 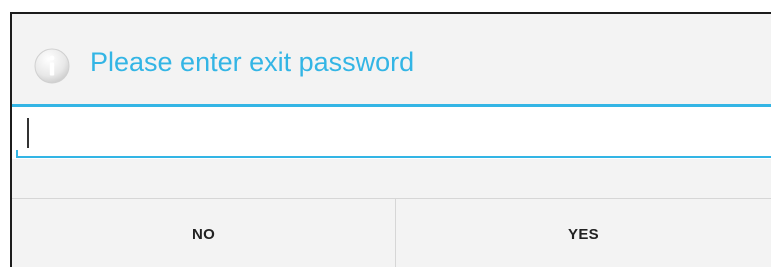 I want to click on text-caret, so click(x=28, y=133).